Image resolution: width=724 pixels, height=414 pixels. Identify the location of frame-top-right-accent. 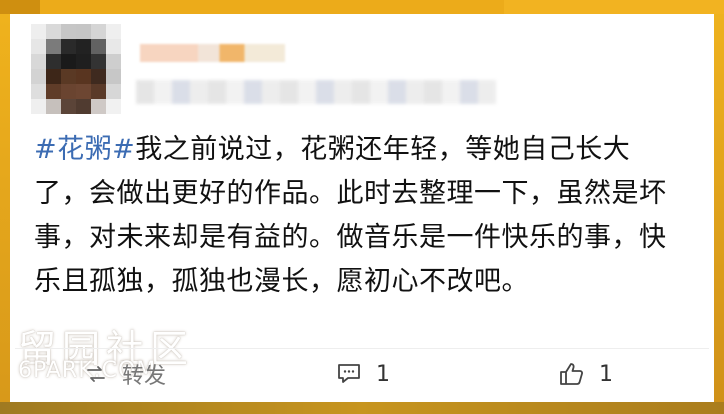
(614, 7).